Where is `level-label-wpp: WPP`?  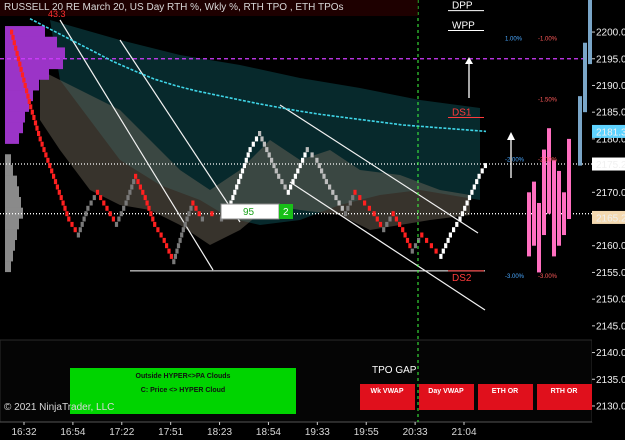
level-label-wpp: WPP is located at coordinates (463, 25).